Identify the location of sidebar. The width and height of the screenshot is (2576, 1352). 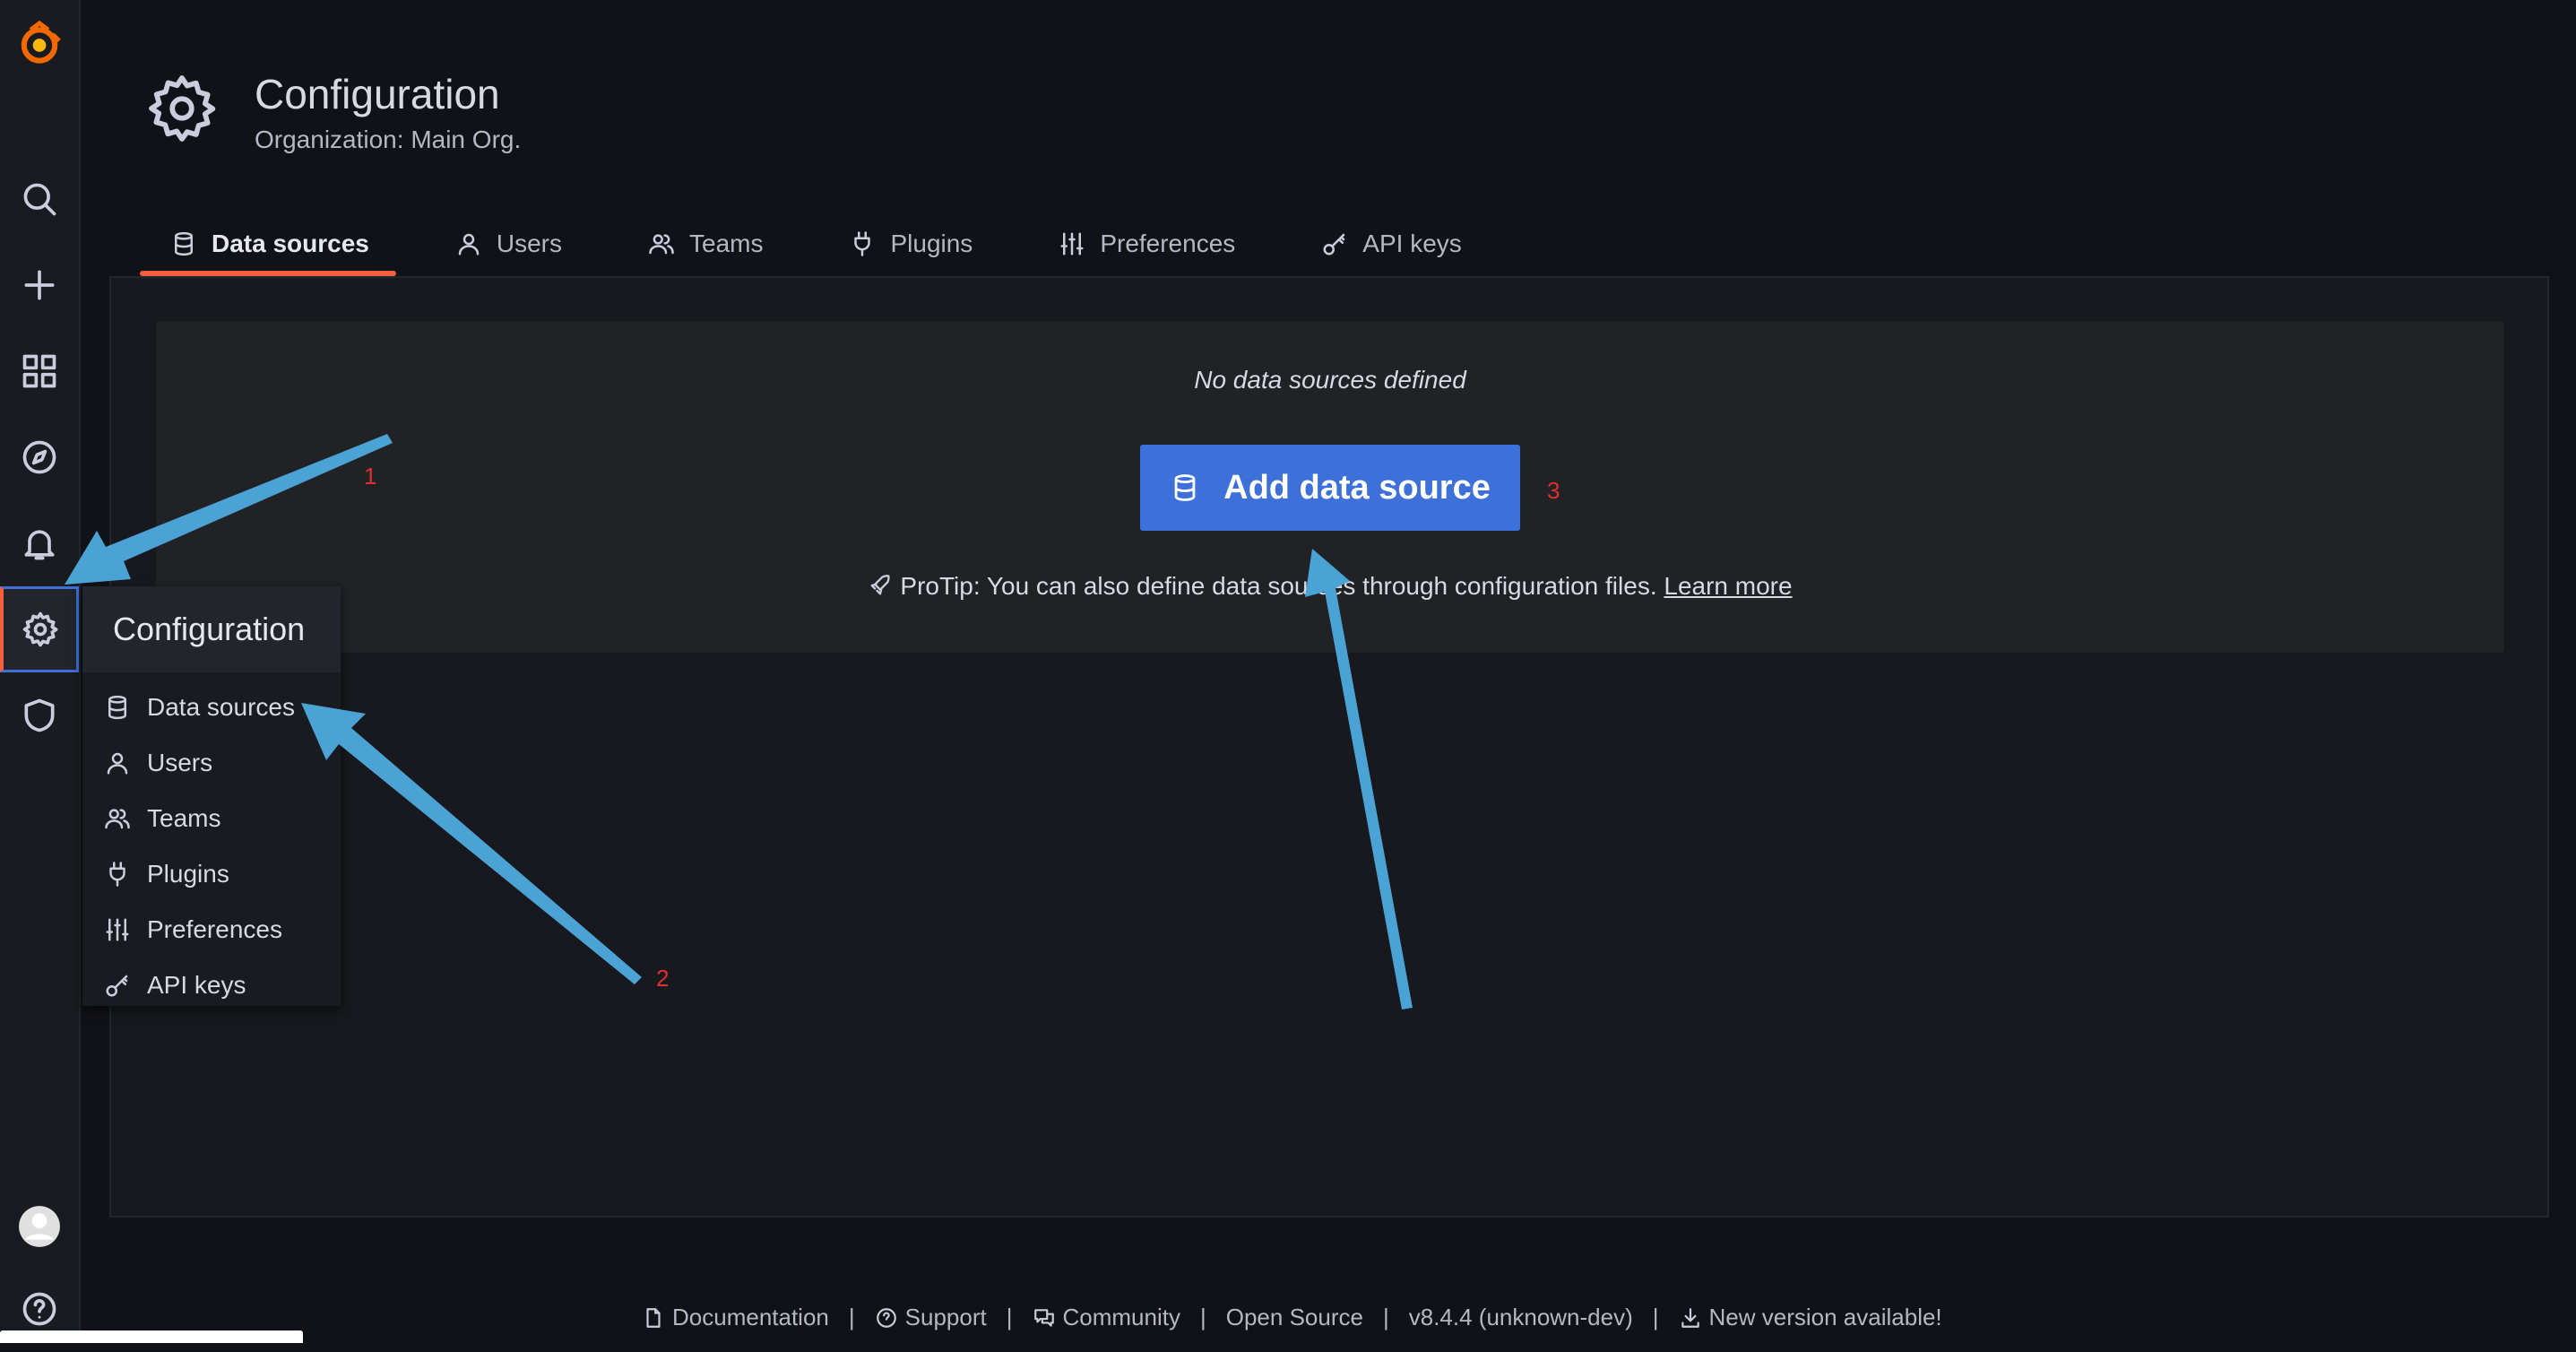
(40, 672).